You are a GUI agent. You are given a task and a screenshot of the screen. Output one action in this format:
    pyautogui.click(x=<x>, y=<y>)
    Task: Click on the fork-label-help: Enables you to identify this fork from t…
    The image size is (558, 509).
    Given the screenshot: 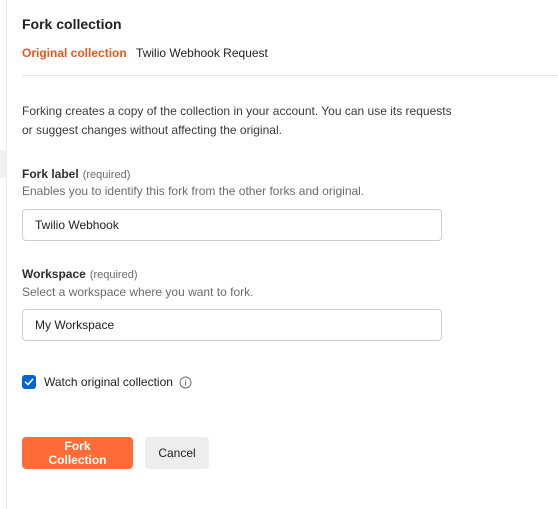 What is the action you would take?
    pyautogui.click(x=193, y=191)
    